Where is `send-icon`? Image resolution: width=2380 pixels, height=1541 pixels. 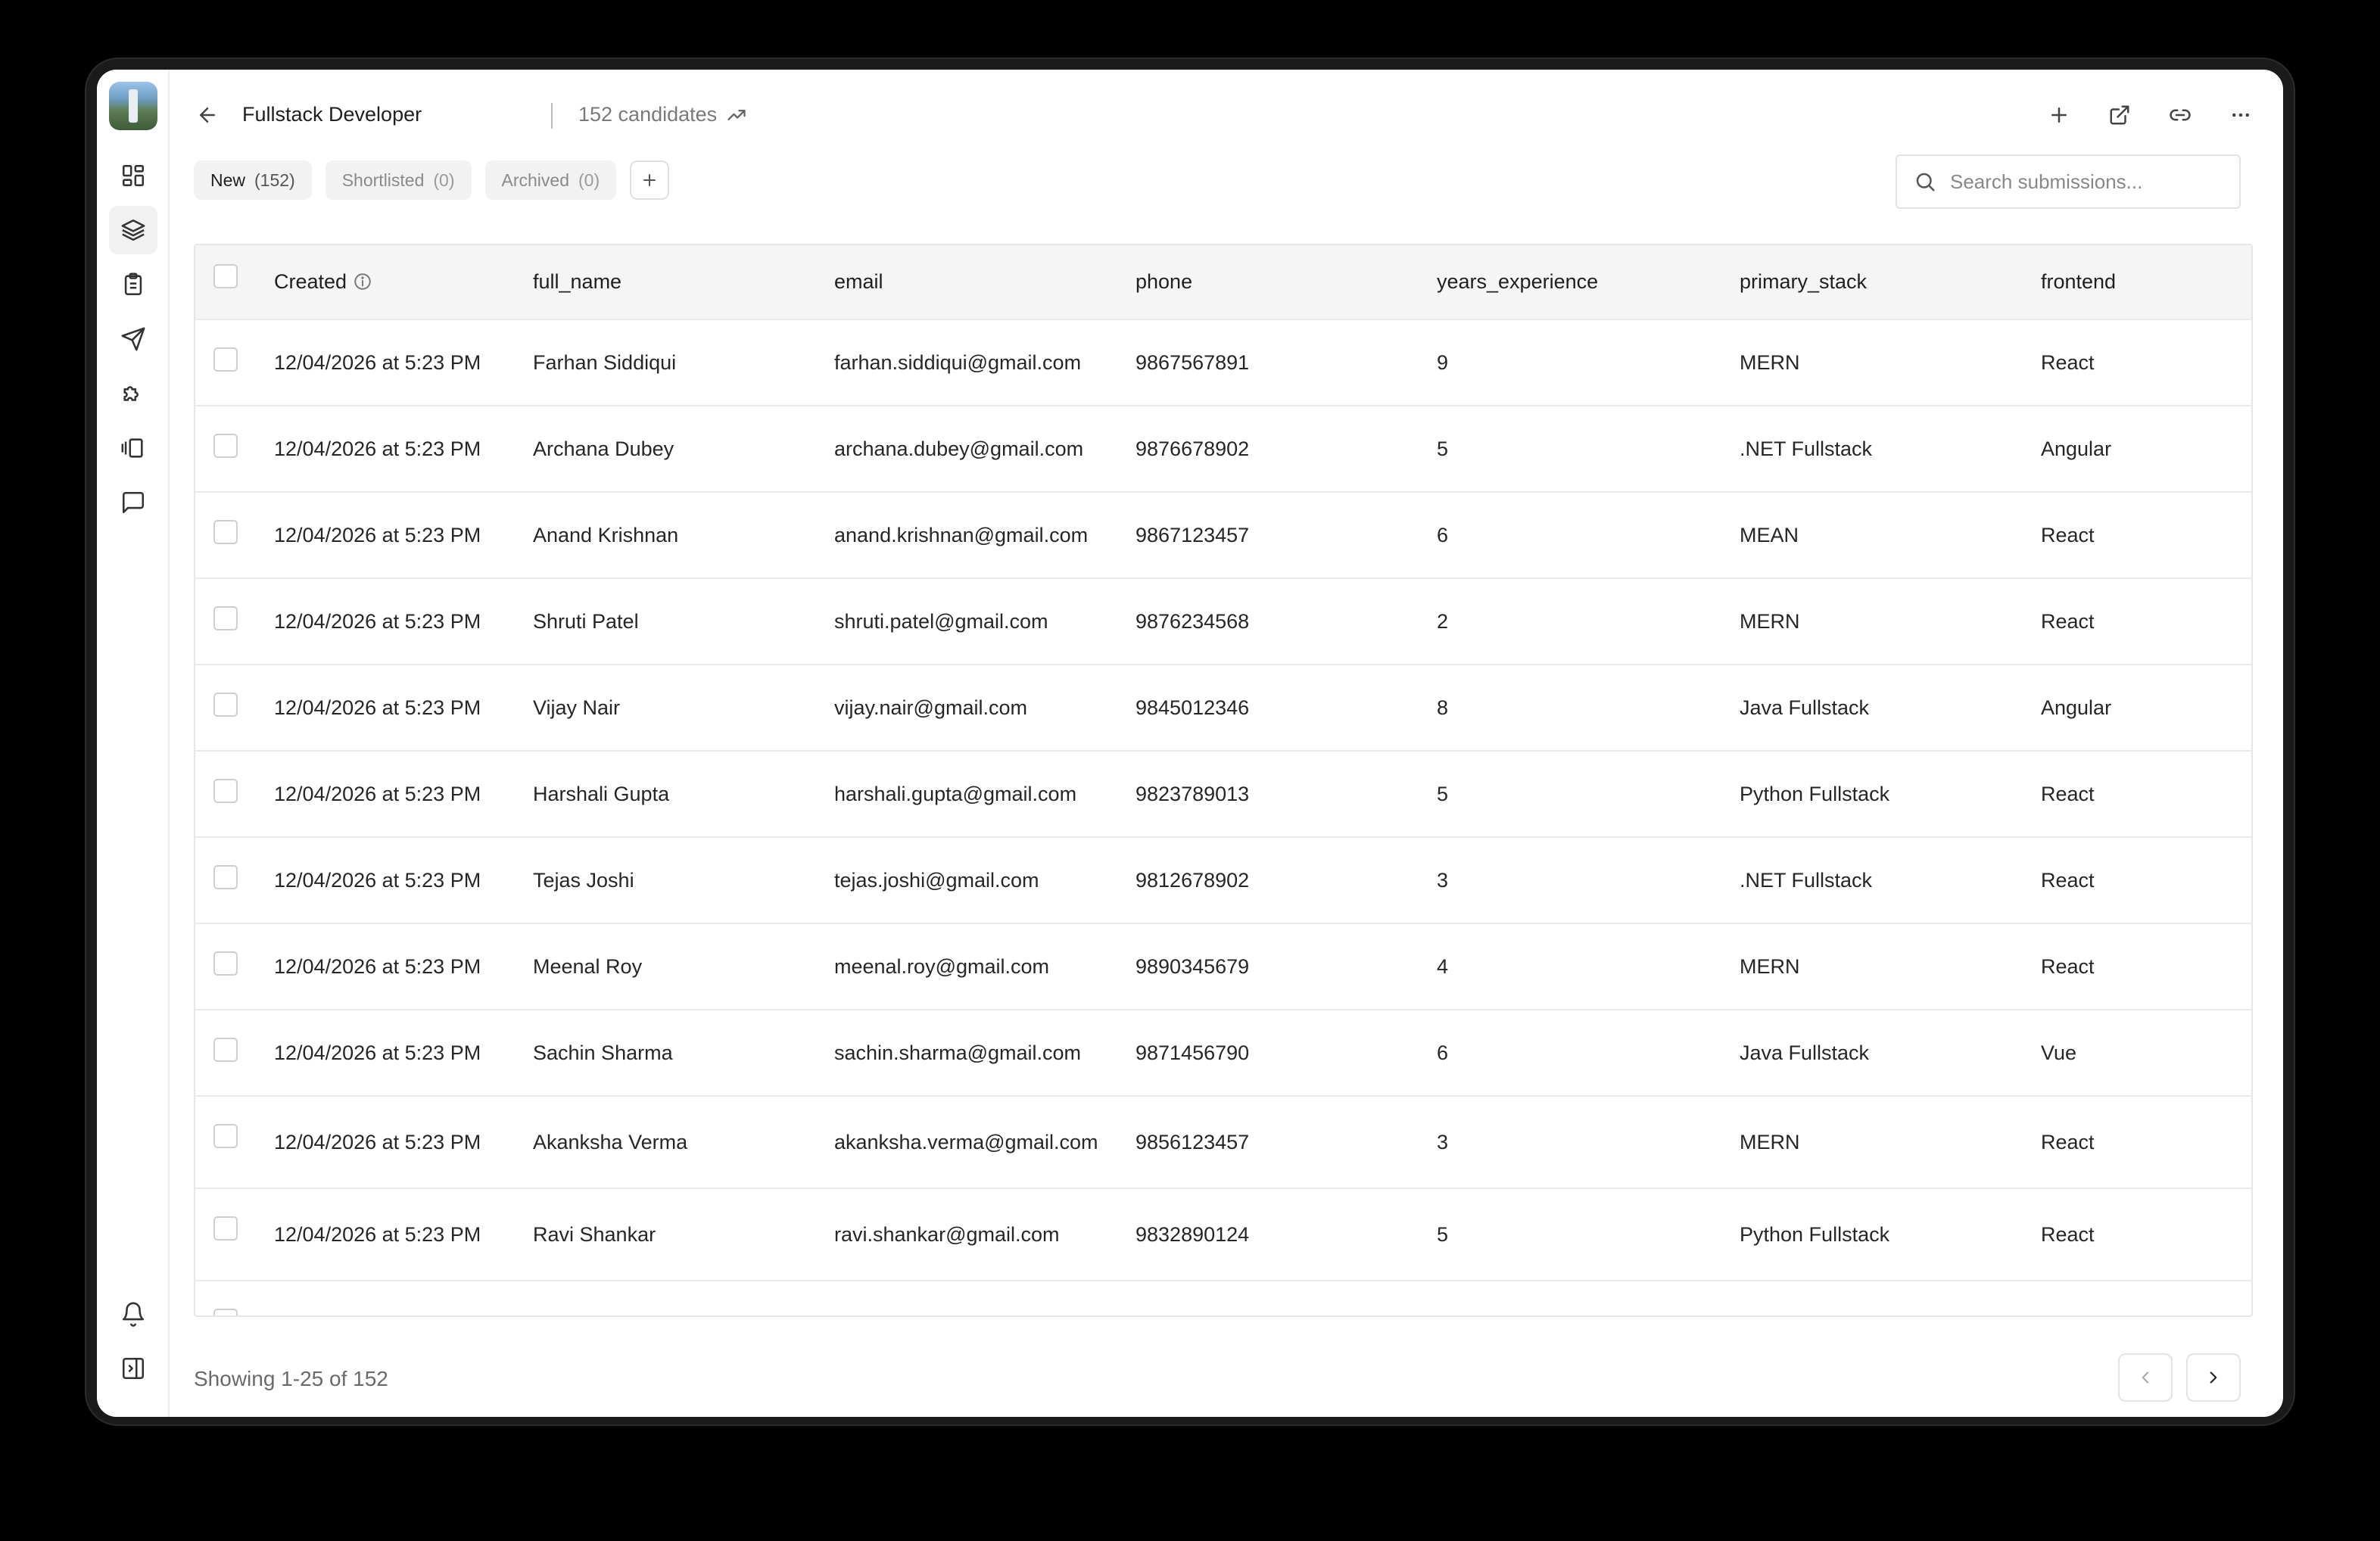 send-icon is located at coordinates (133, 339).